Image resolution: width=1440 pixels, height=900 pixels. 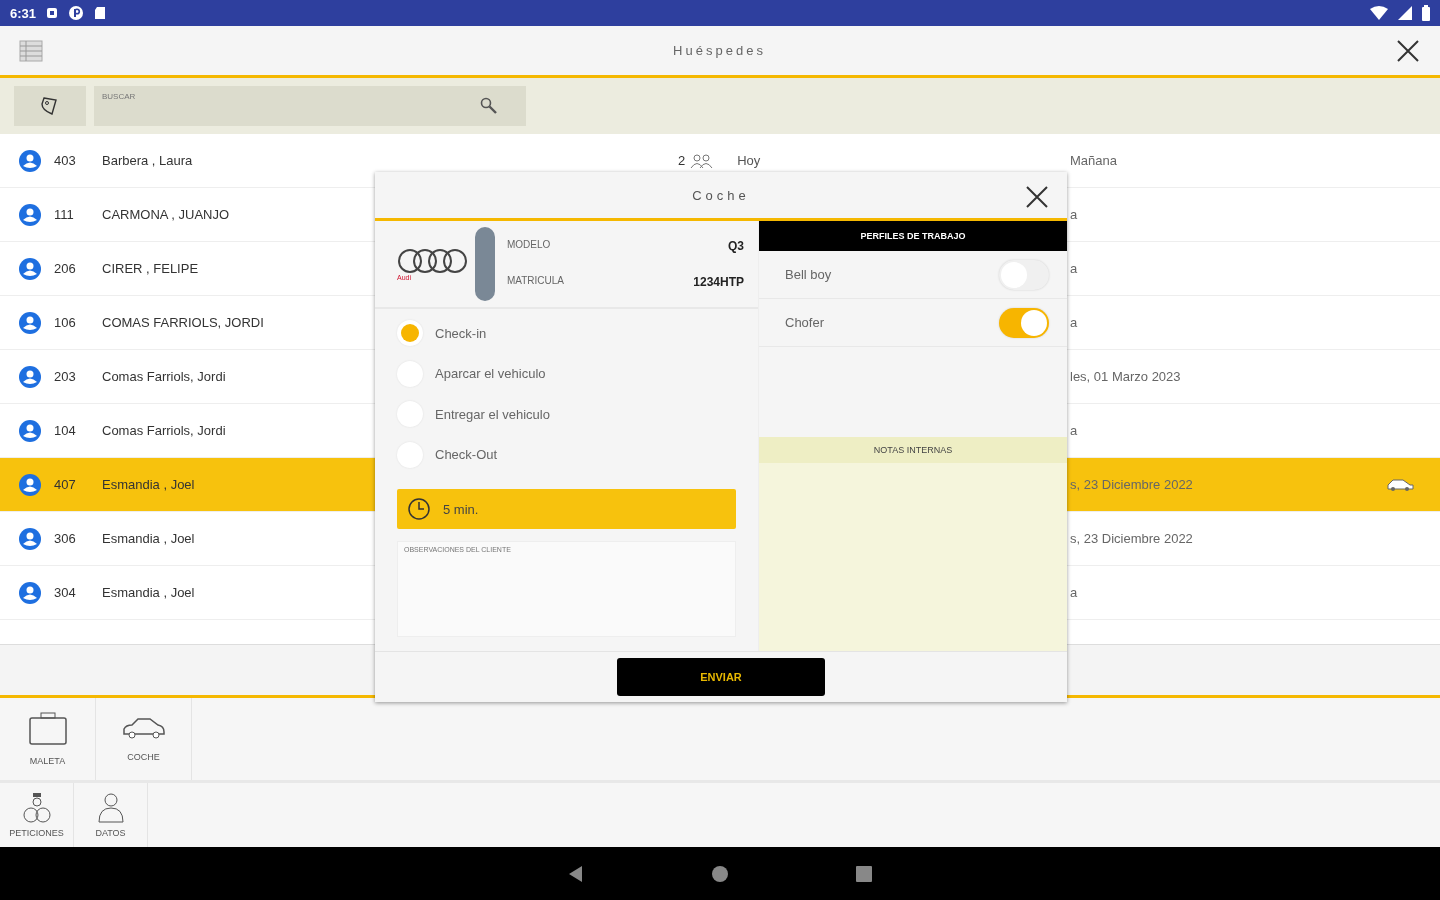 What do you see at coordinates (913, 450) in the screenshot?
I see `section-header: NOTAS INTERNAS` at bounding box center [913, 450].